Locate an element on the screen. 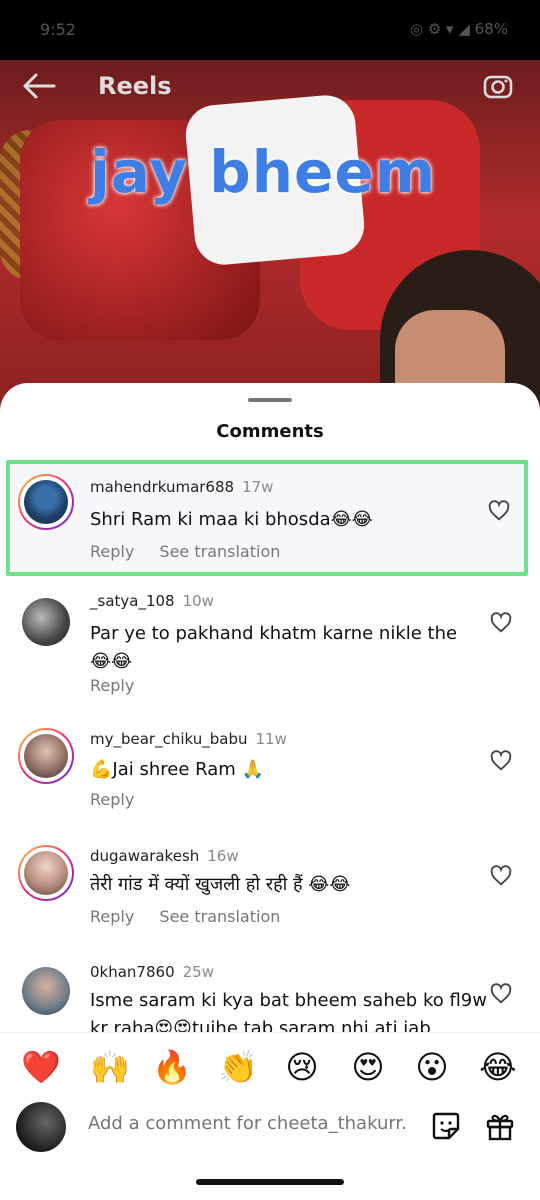  emoji-quick-reactions: ❤️ 🙌 🔥 👏 😢 😍 😮 😂 is located at coordinates (270, 1066).